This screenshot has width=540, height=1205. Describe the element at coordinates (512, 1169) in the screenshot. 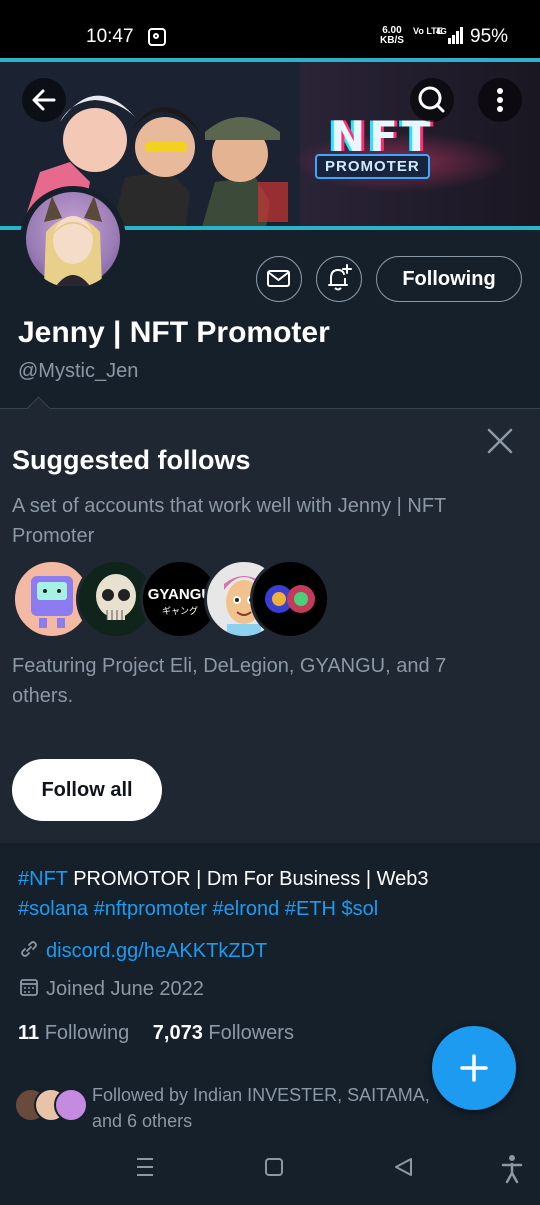

I see `accessibility-icon` at that location.